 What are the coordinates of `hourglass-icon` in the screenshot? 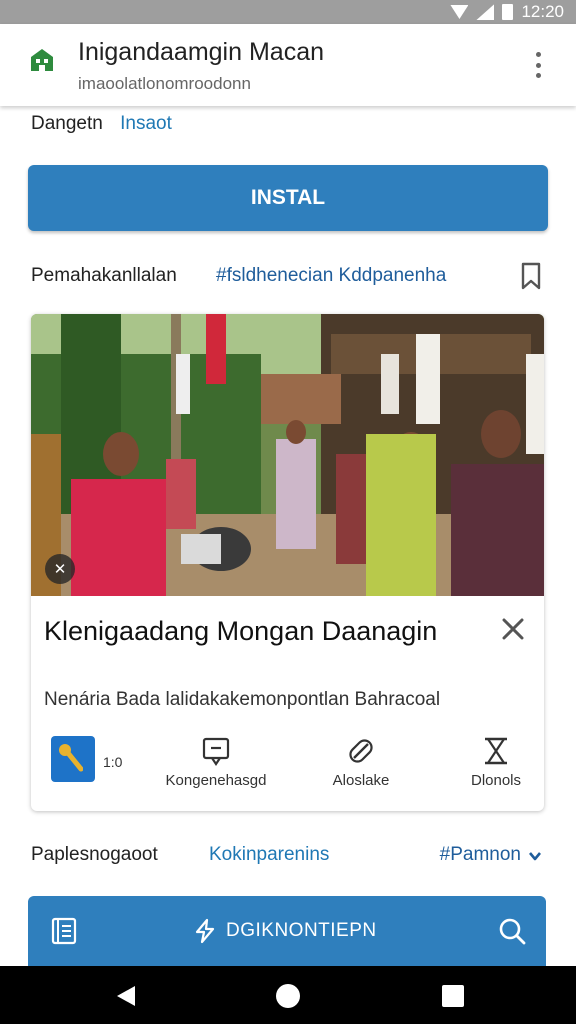 It's located at (496, 751).